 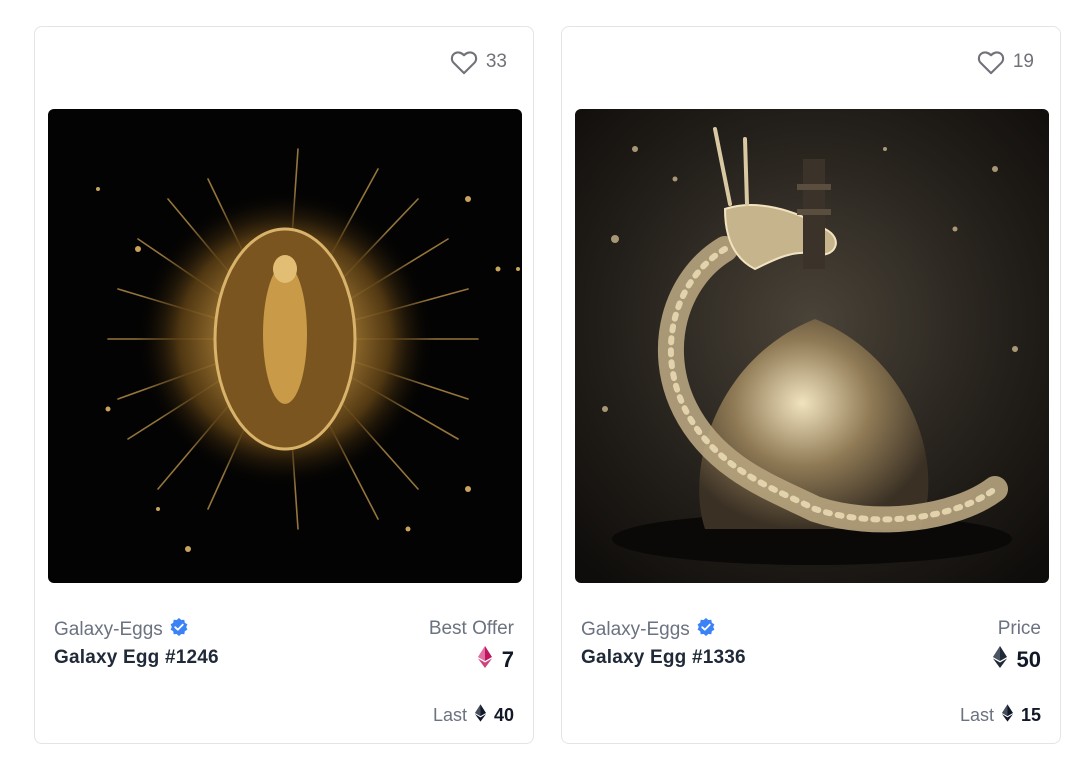 I want to click on price-label: Best Offer, so click(x=471, y=628).